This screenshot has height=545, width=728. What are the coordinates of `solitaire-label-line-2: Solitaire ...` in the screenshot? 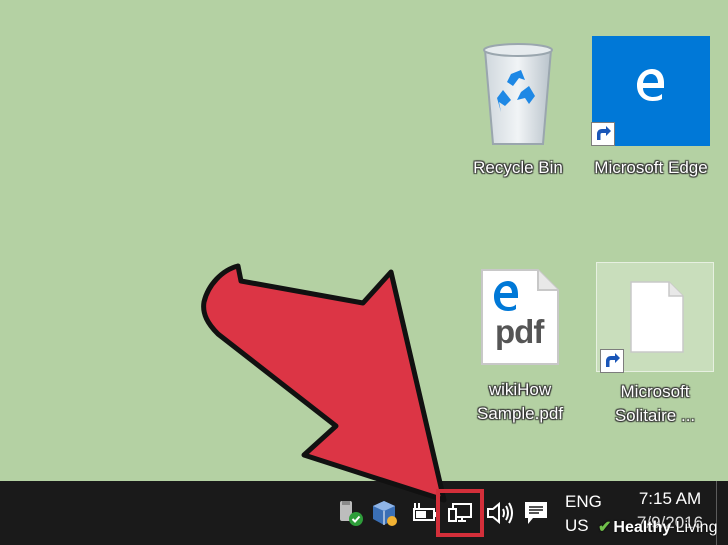 It's located at (655, 415).